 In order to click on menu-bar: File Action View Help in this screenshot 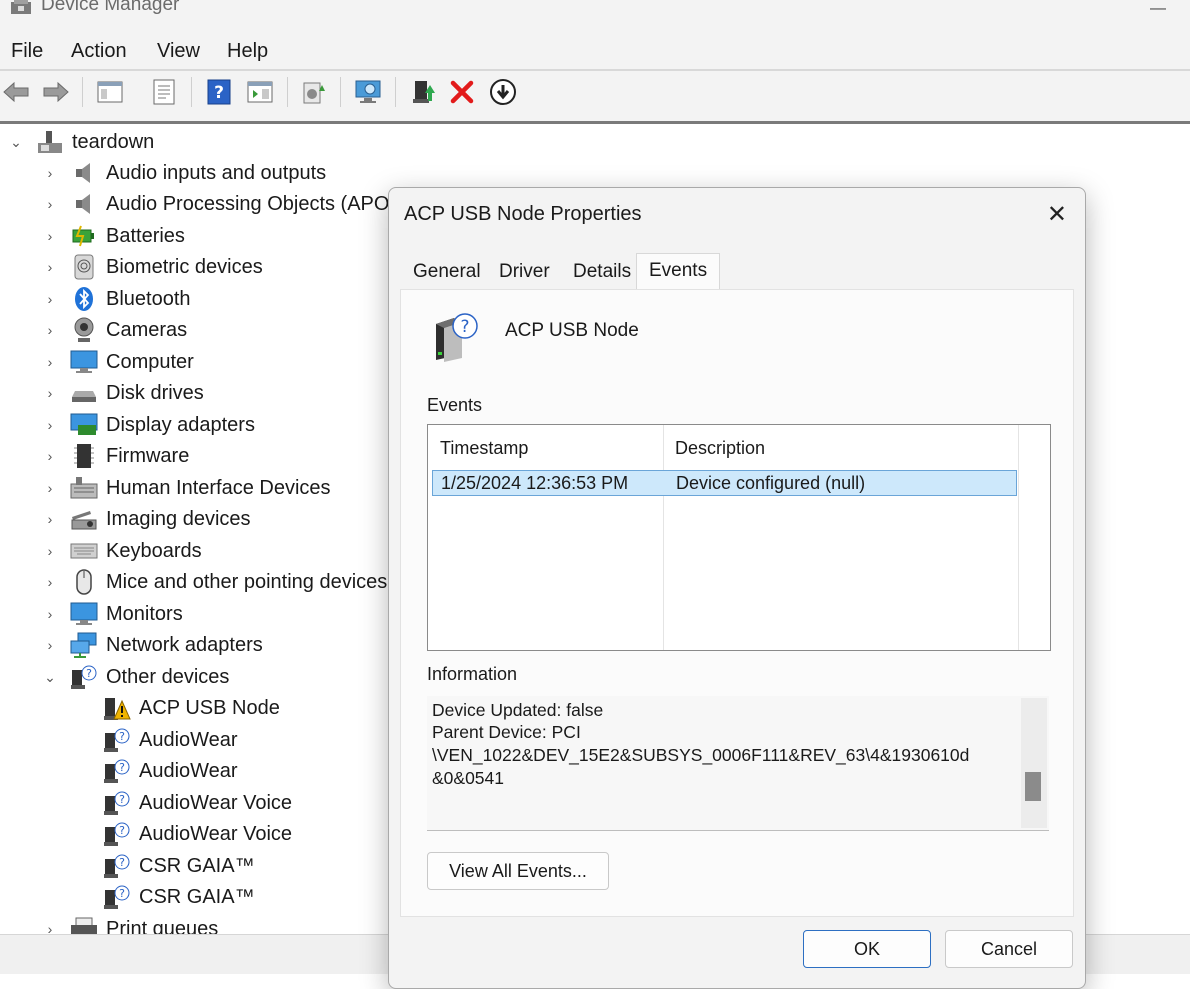, I will do `click(595, 50)`.